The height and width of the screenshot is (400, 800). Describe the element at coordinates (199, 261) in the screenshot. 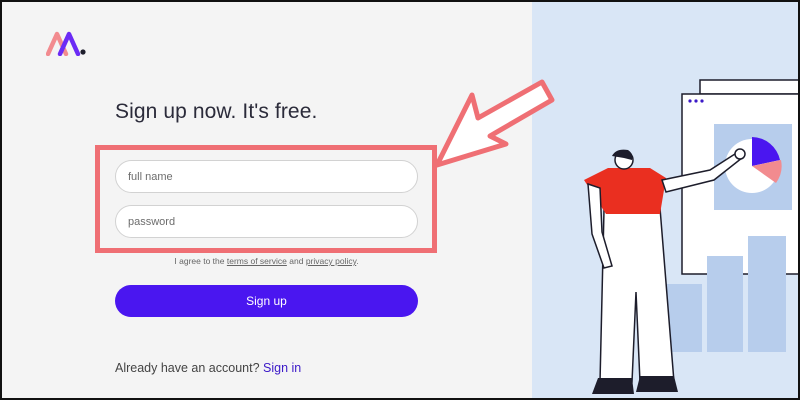

I see `agree-prefix: I agree to the` at that location.